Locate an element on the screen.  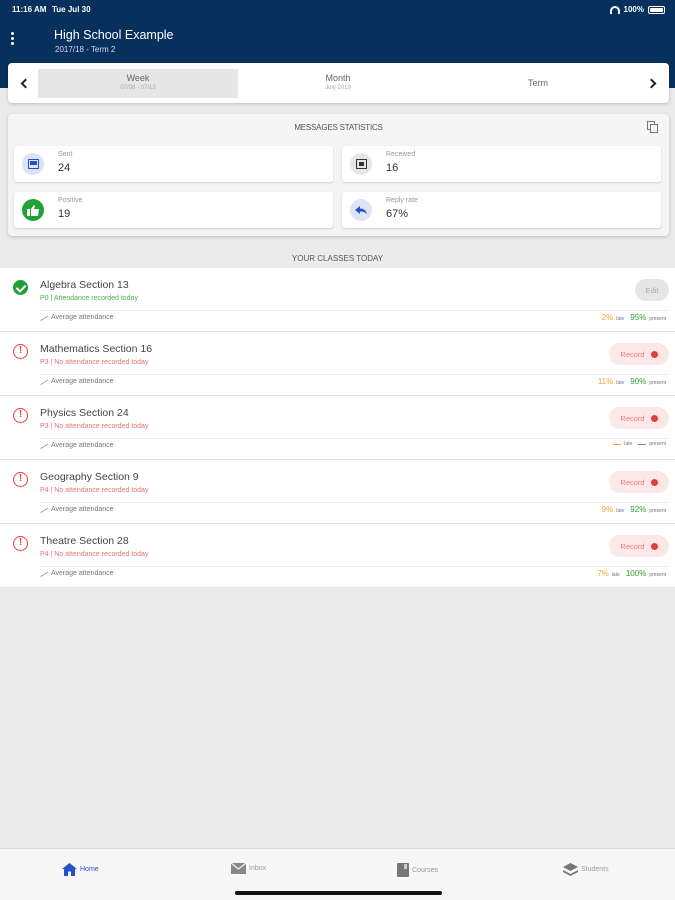
more-menu-icon is located at coordinates (13, 38).